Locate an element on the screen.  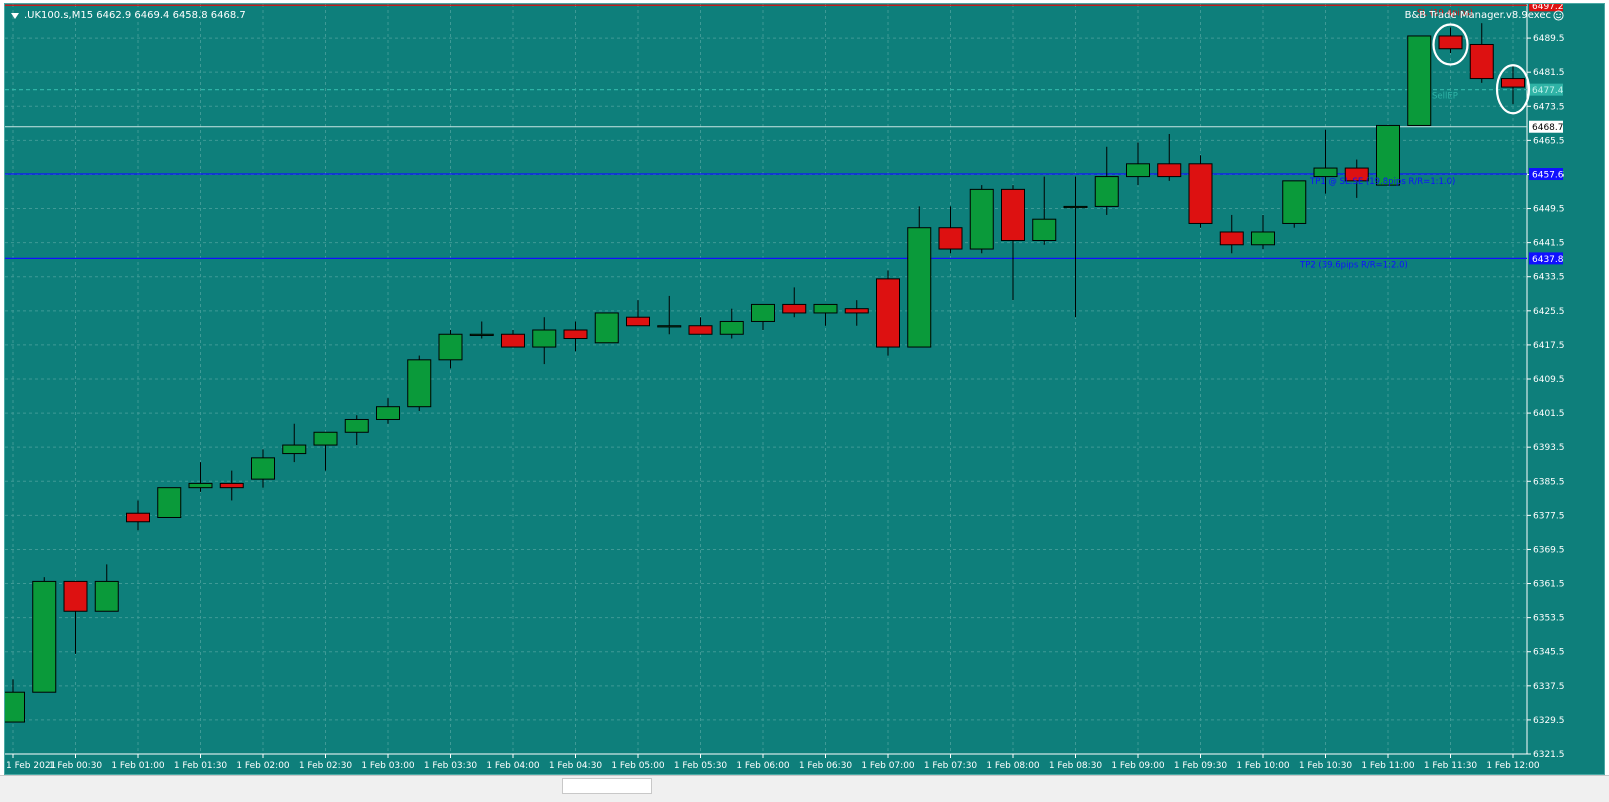
y-axis-tick-label: 6449.5 is located at coordinates (1549, 210).